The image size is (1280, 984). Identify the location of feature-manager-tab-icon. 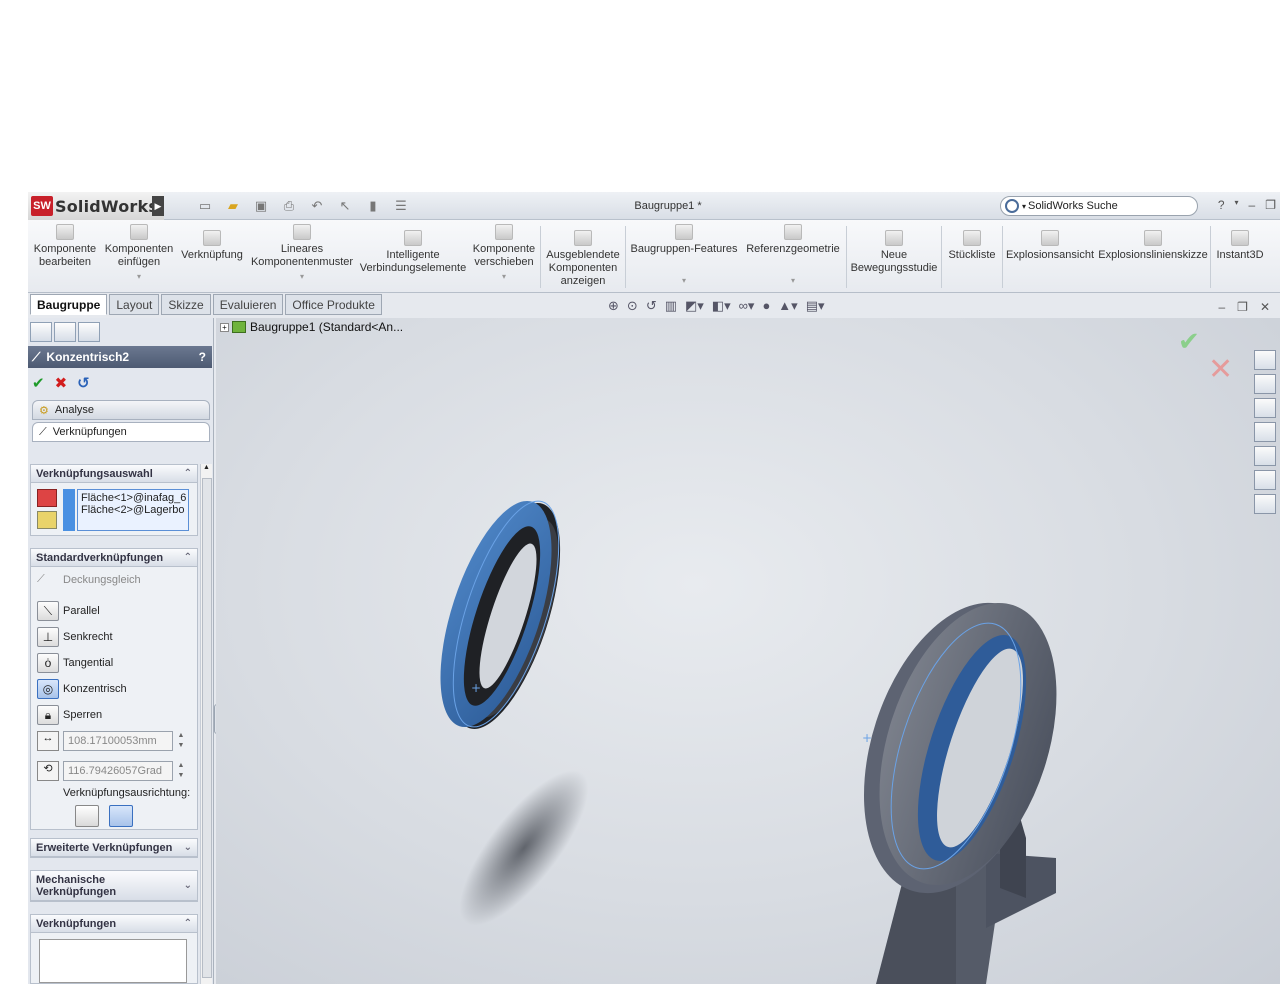
(41, 332).